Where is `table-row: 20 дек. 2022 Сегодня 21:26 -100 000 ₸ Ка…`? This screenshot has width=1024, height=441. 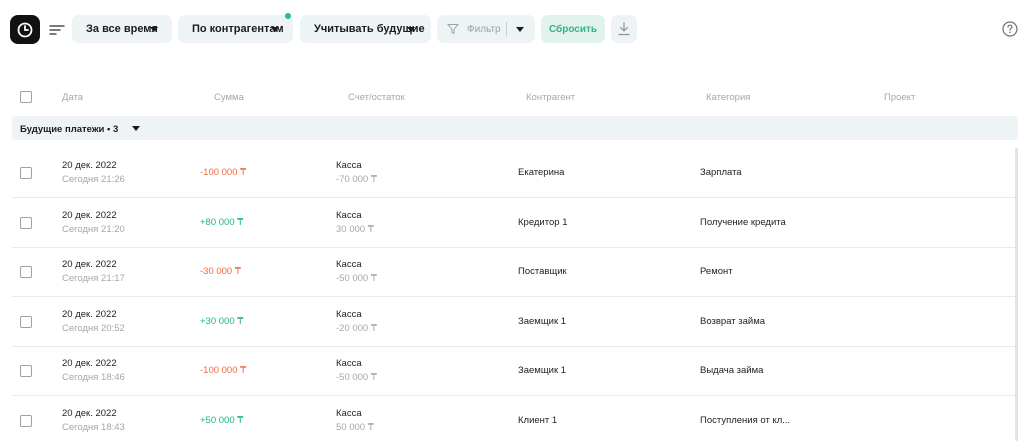 table-row: 20 дек. 2022 Сегодня 21:26 -100 000 ₸ Ка… is located at coordinates (515, 173).